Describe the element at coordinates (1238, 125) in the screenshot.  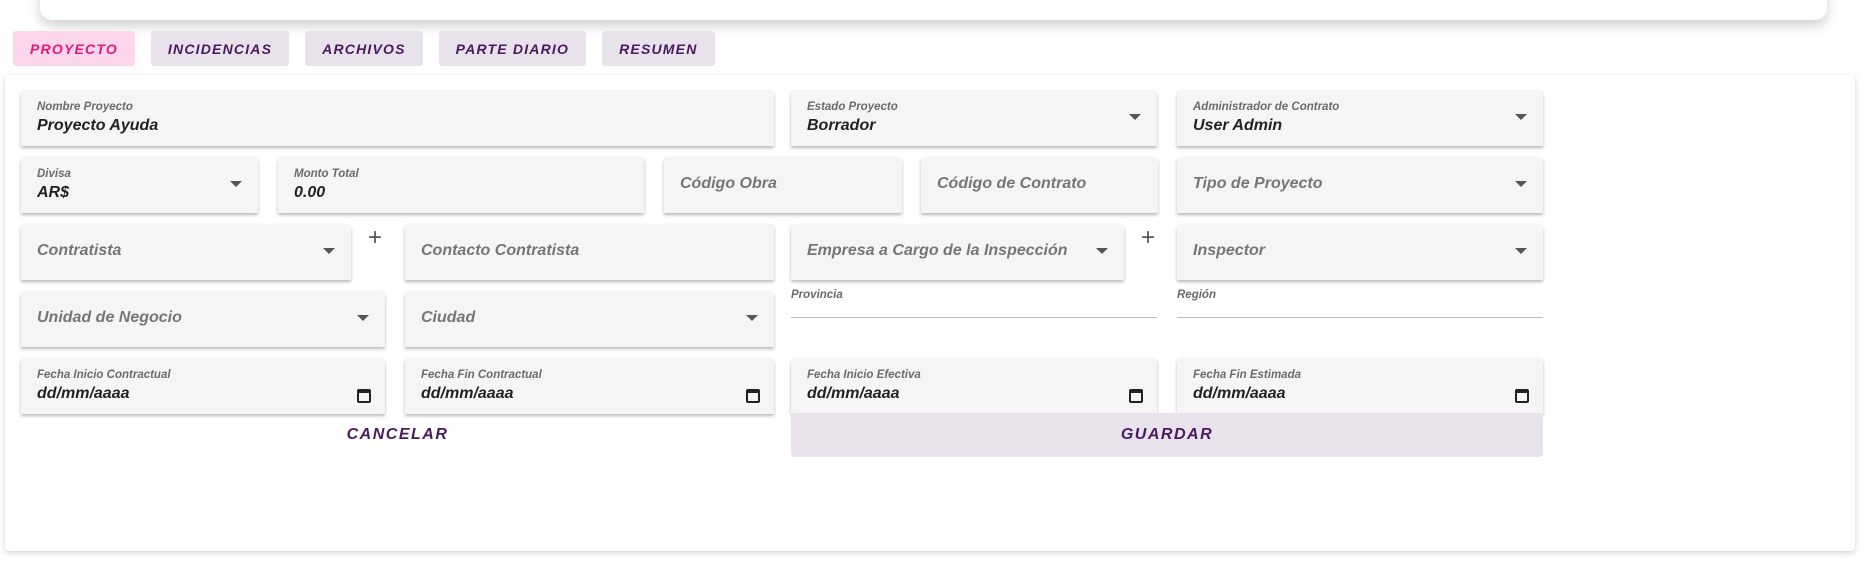
I see `administrador-contrato-value: User Admin` at that location.